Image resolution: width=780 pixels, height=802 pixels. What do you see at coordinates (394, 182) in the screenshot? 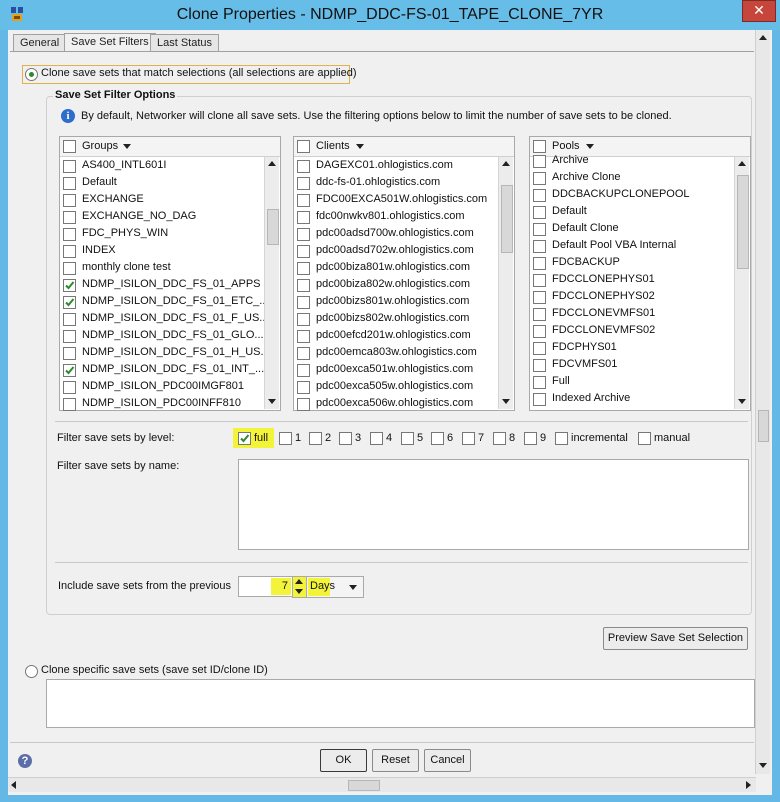
I see `clients-list-item: ddc-fs-01.ohlogistics.com` at bounding box center [394, 182].